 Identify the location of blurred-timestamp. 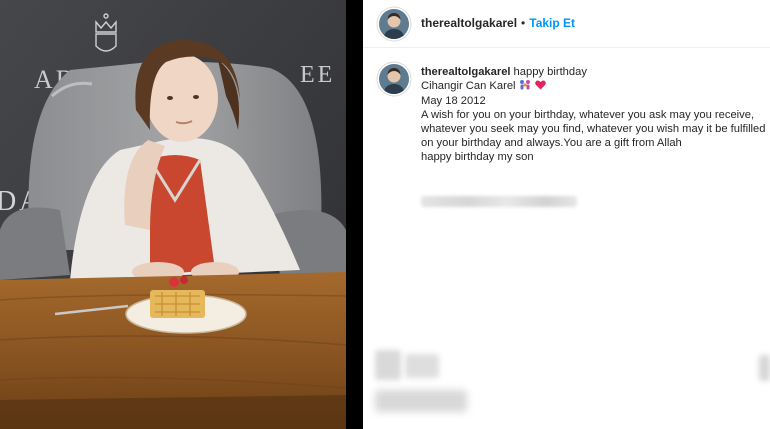
(499, 201).